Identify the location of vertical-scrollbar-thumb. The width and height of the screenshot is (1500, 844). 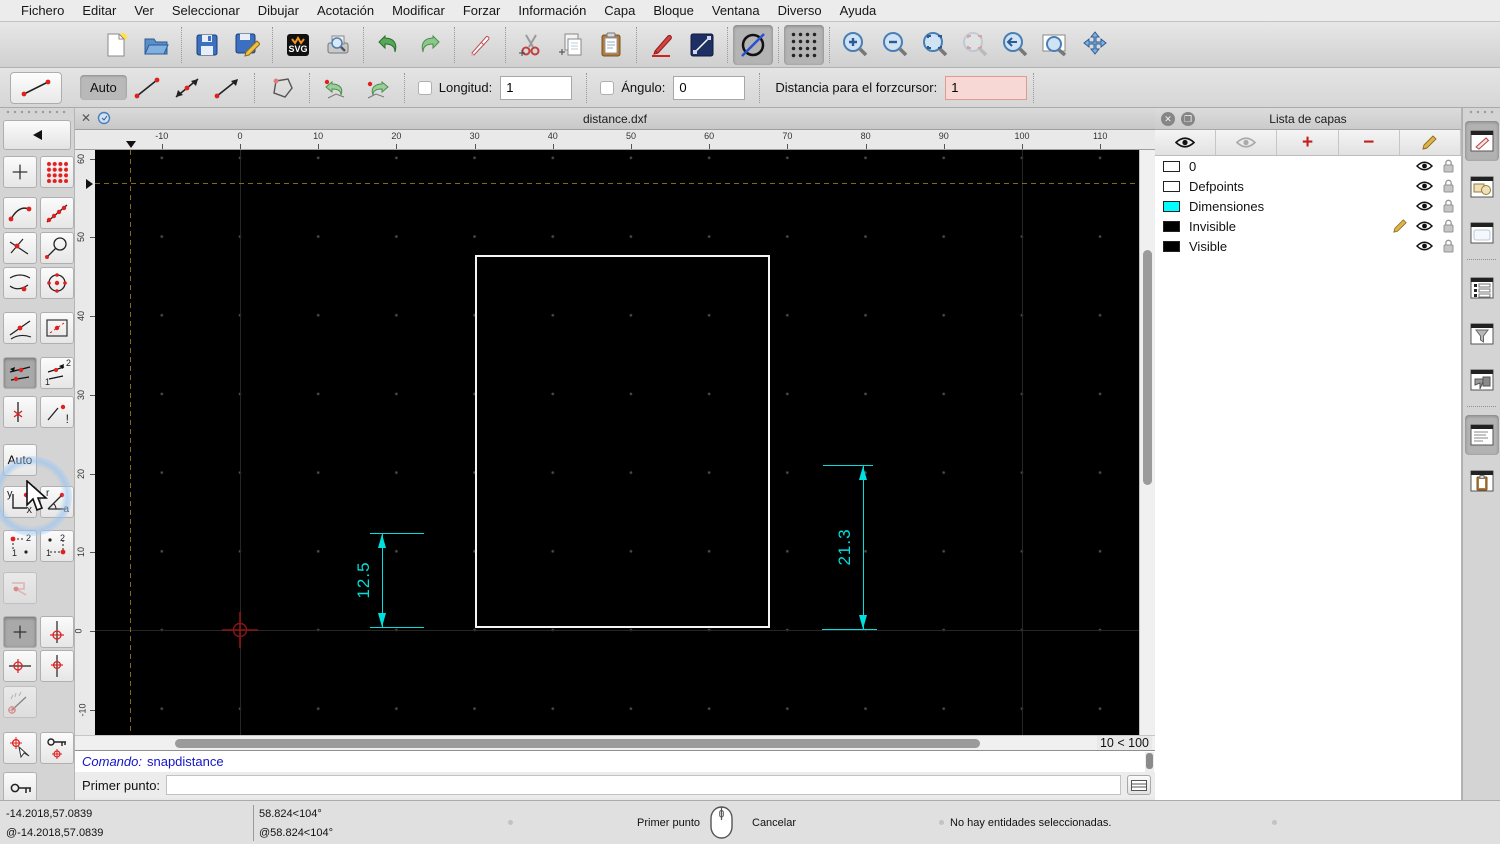
(1147, 367).